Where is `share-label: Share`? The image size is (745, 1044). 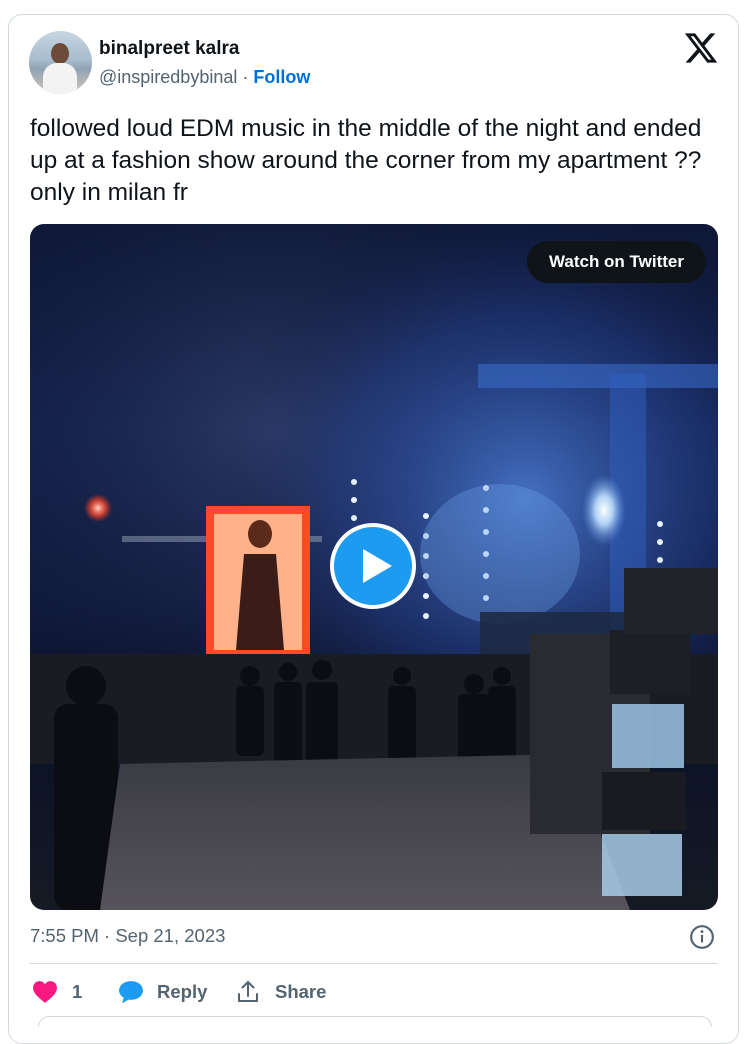
share-label: Share is located at coordinates (301, 991).